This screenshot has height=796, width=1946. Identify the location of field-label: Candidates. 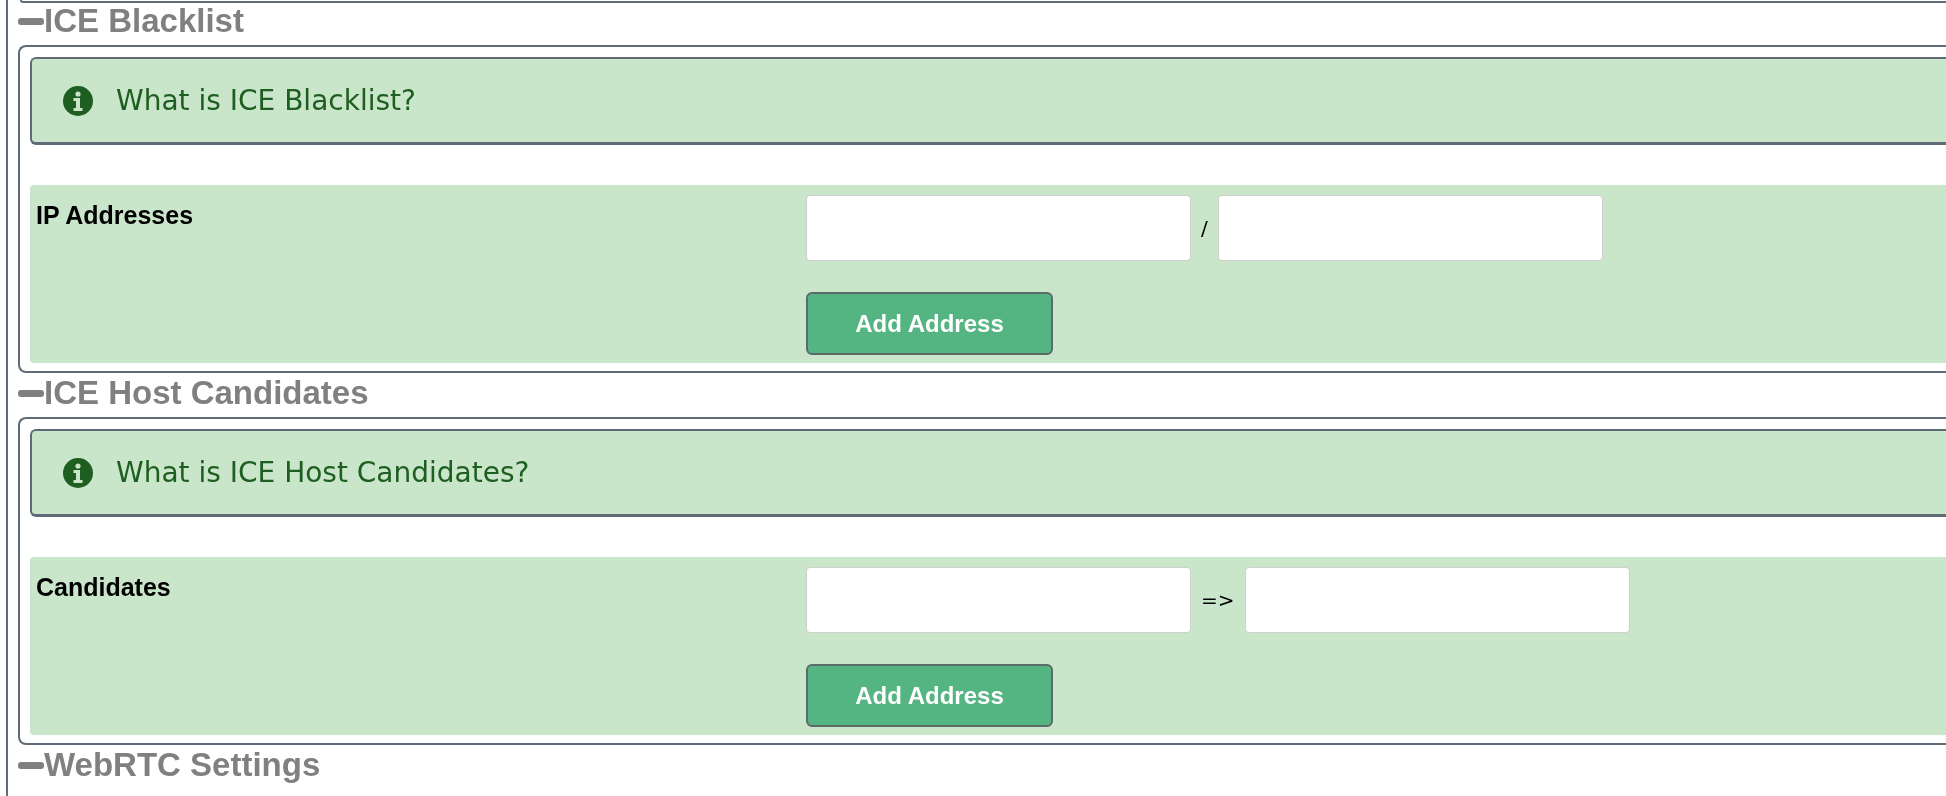
(104, 587).